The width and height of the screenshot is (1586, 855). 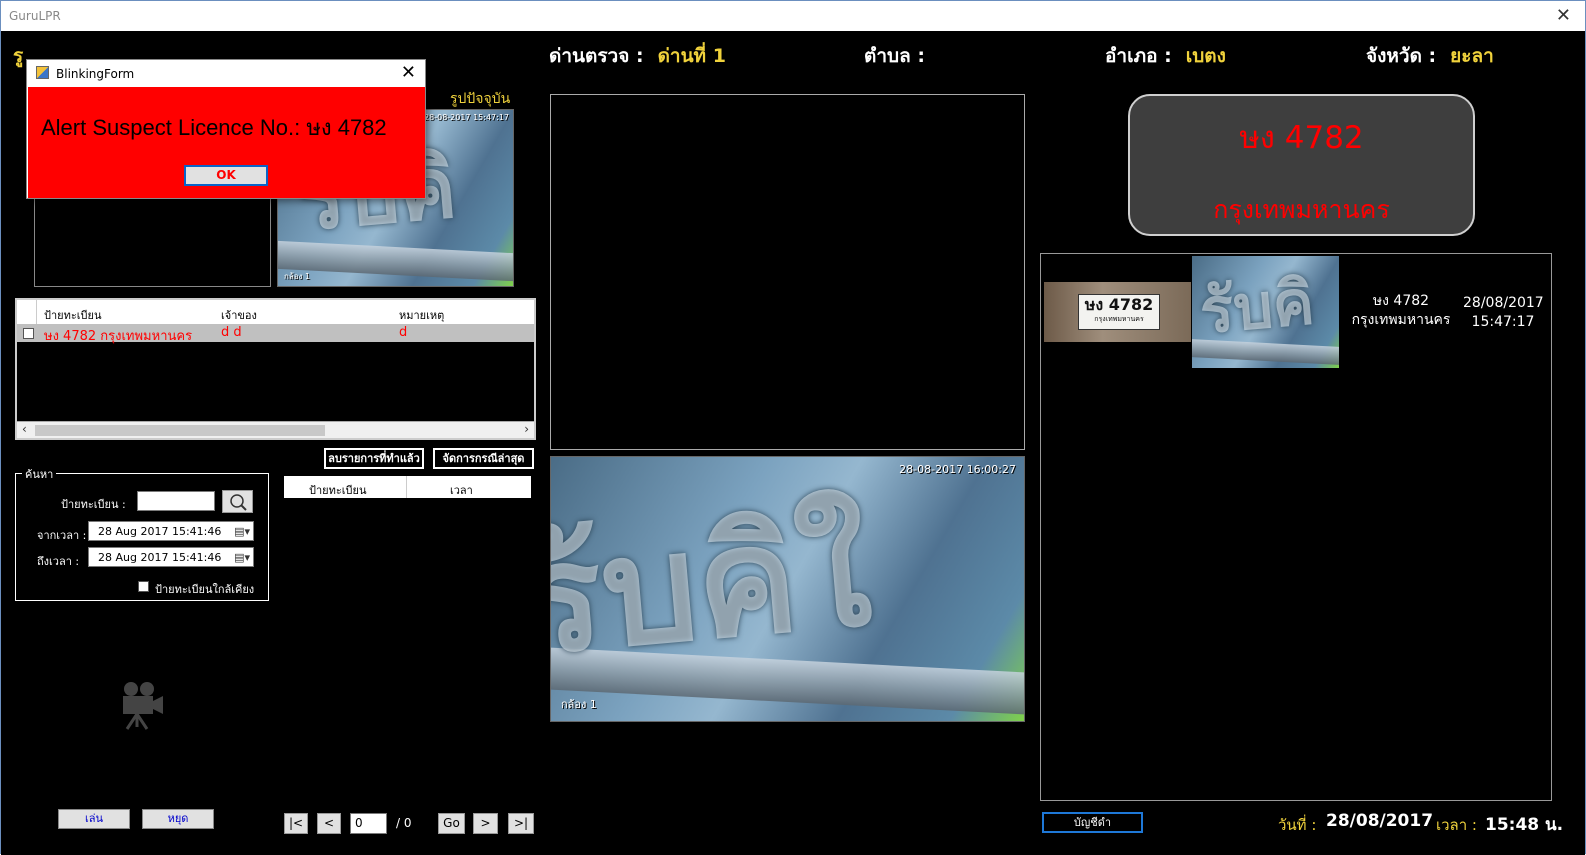 What do you see at coordinates (1119, 319) in the screenshot?
I see `history-crop-province: กรุงเทพมหานคร` at bounding box center [1119, 319].